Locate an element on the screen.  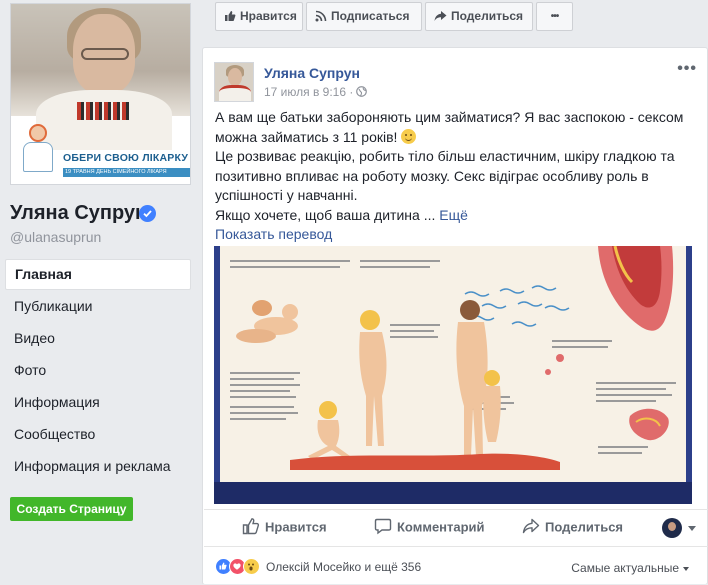
profile-photo-glasses is located at coordinates (105, 54).